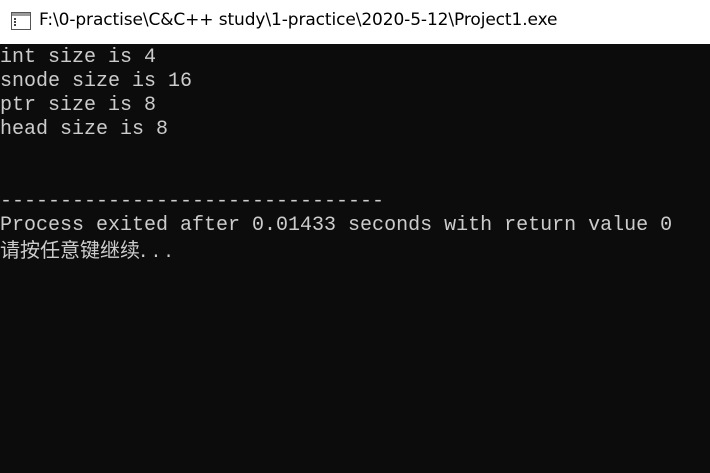  Describe the element at coordinates (78, 105) in the screenshot. I see `console-line: ptr size is 8` at that location.